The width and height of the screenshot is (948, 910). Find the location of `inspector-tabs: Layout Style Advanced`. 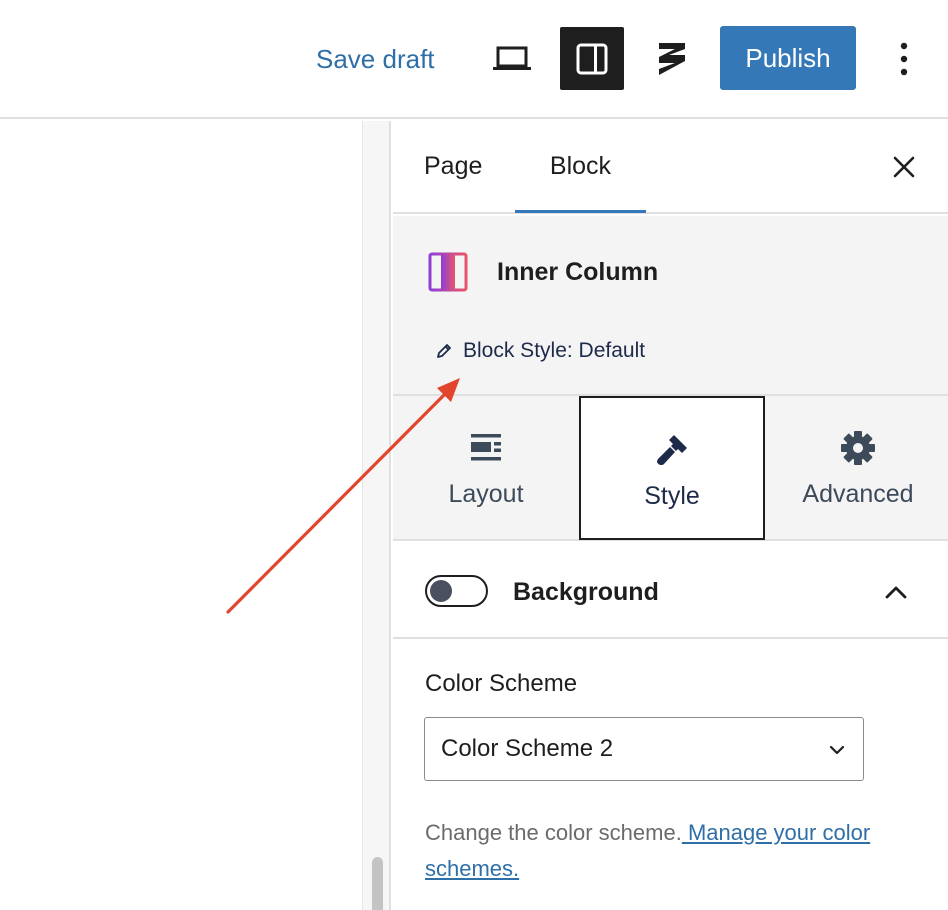

inspector-tabs: Layout Style Advanced is located at coordinates (670, 468).